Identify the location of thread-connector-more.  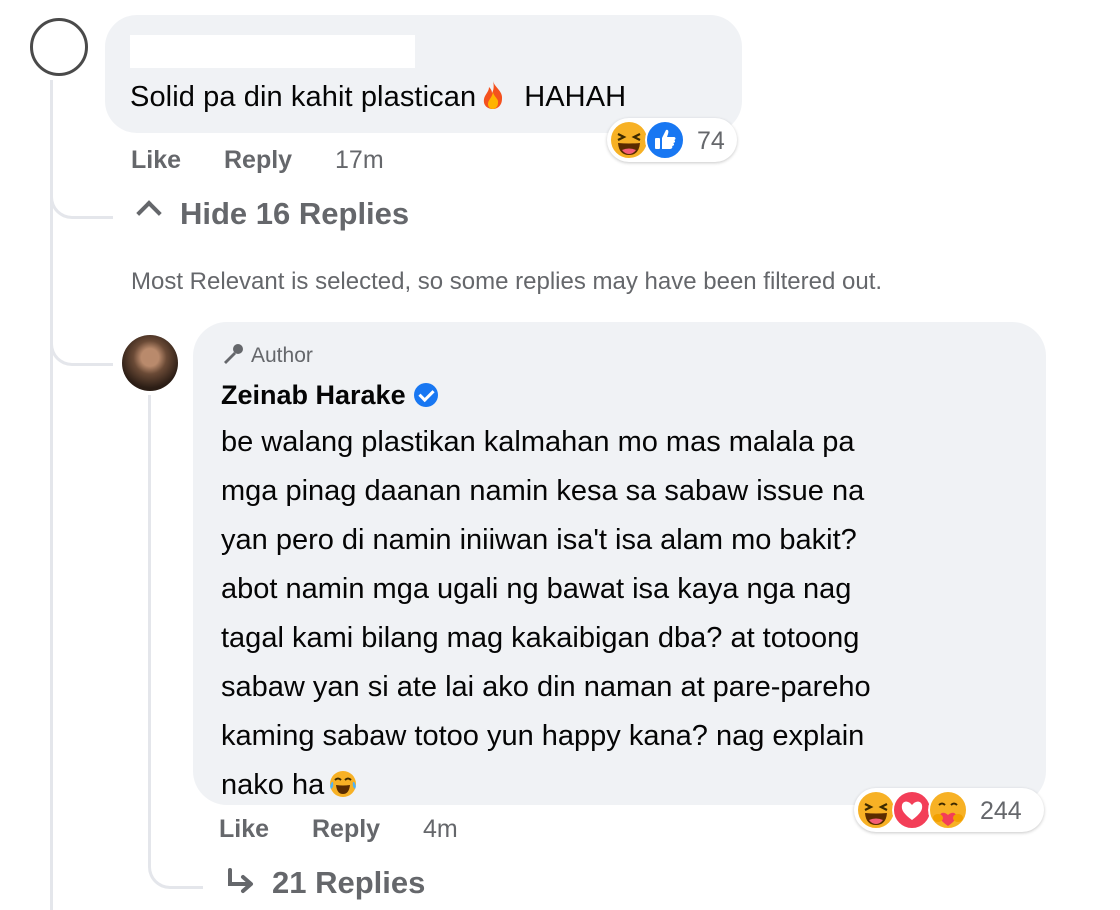
(175, 859).